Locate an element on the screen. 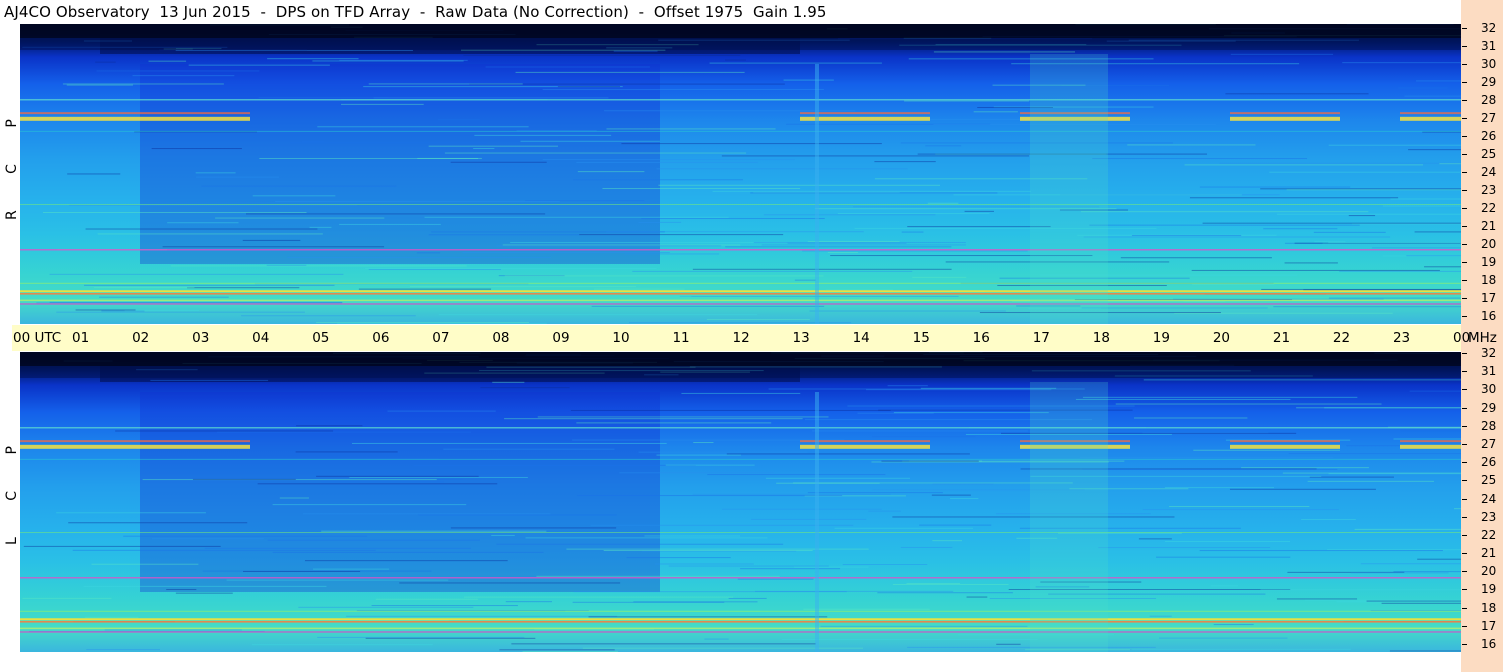 This screenshot has height=672, width=1503. vertical-feature is located at coordinates (817, 194).